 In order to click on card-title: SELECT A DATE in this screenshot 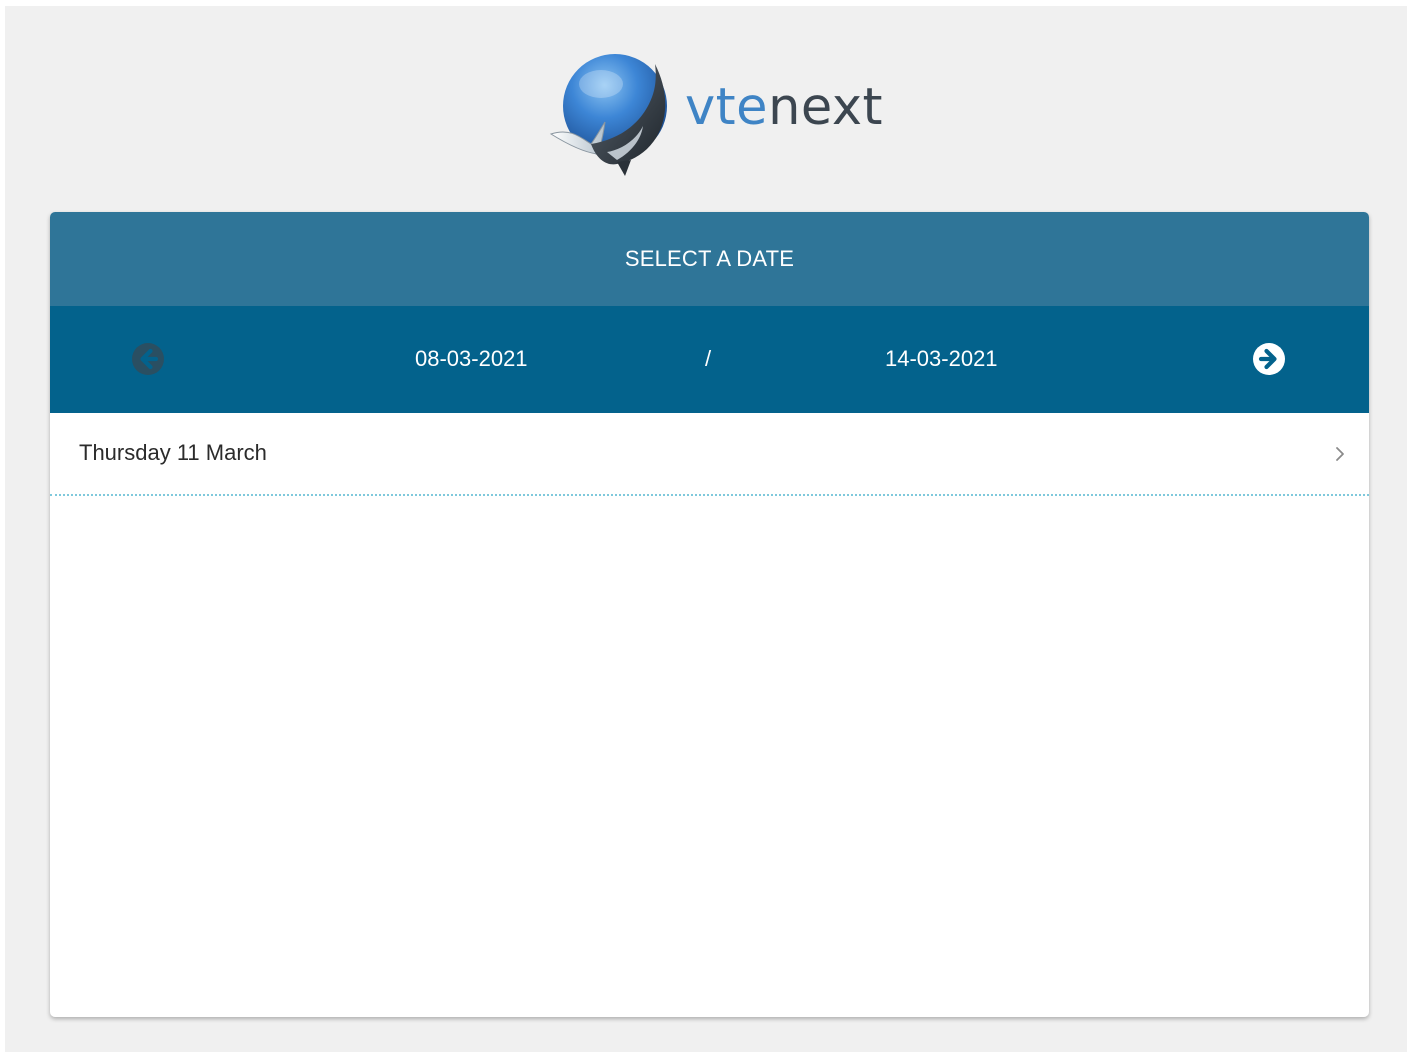, I will do `click(709, 258)`.